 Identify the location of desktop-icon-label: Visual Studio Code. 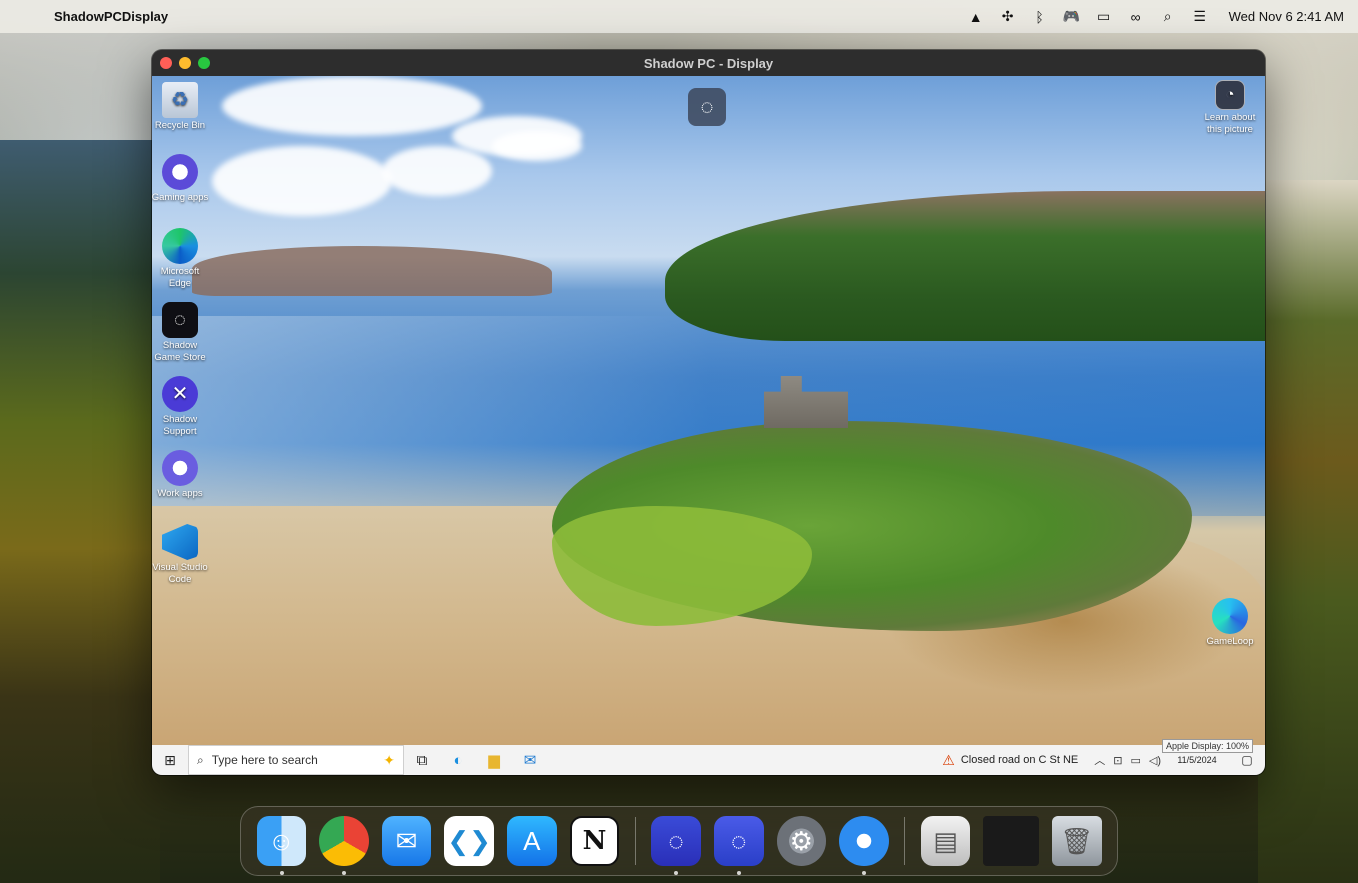
(180, 573).